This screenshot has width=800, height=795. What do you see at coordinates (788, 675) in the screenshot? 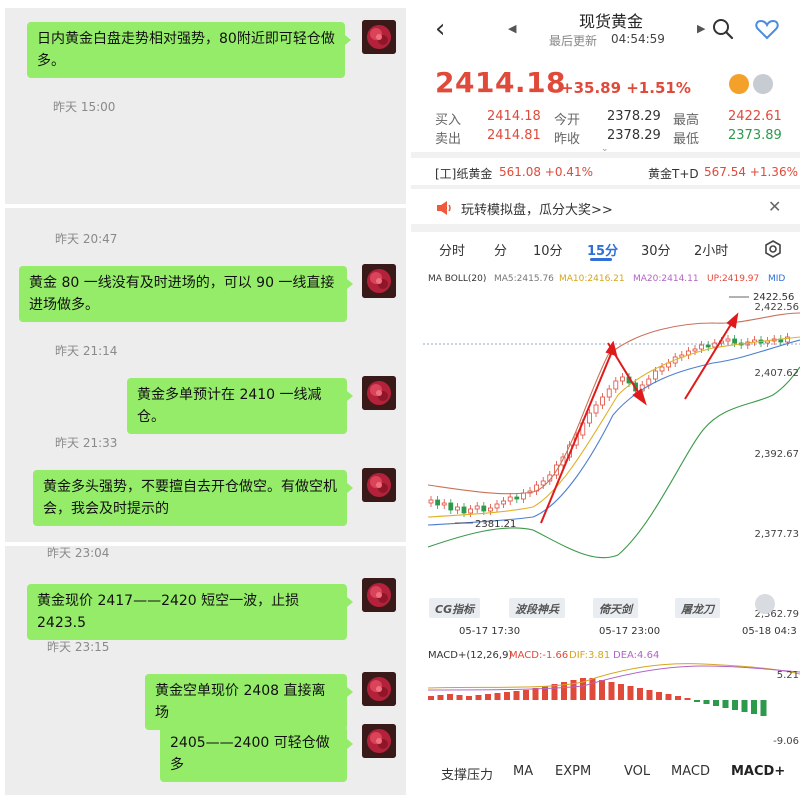
I see `macd-axis-label: 5.21` at bounding box center [788, 675].